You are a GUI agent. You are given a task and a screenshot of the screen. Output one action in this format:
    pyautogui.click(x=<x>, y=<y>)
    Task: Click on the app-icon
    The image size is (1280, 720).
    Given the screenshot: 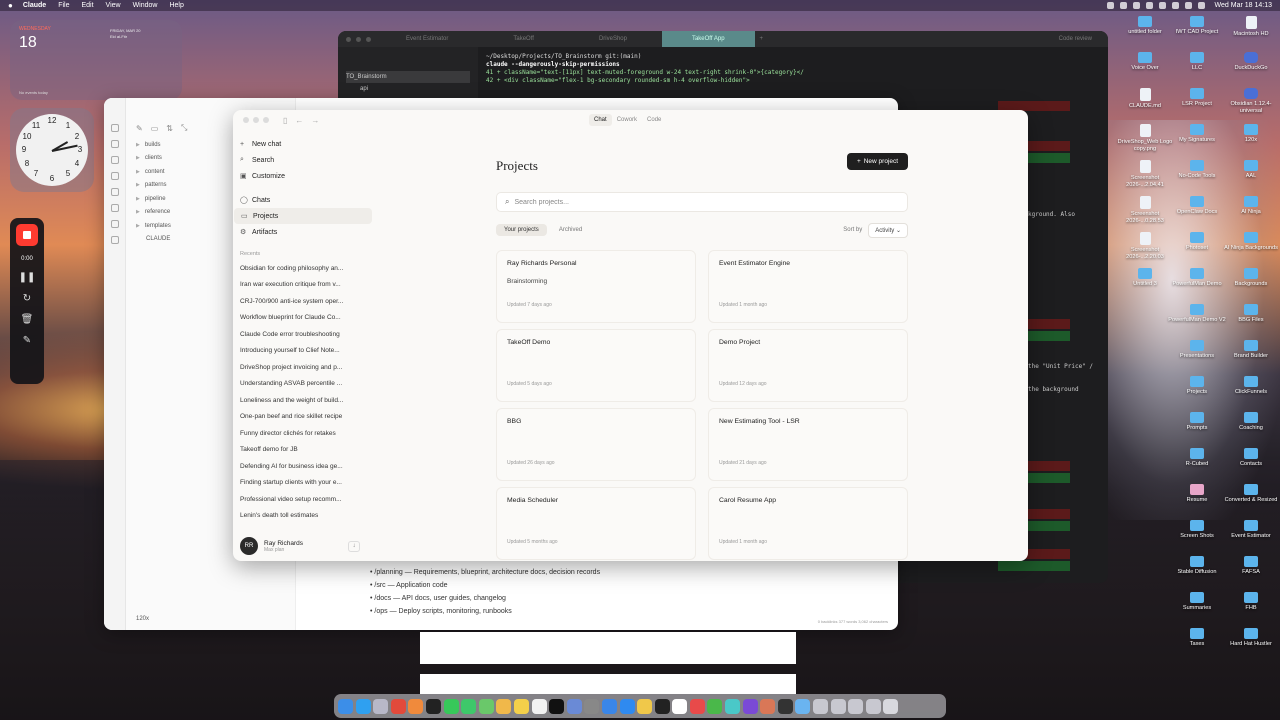 What is the action you would take?
    pyautogui.click(x=697, y=706)
    